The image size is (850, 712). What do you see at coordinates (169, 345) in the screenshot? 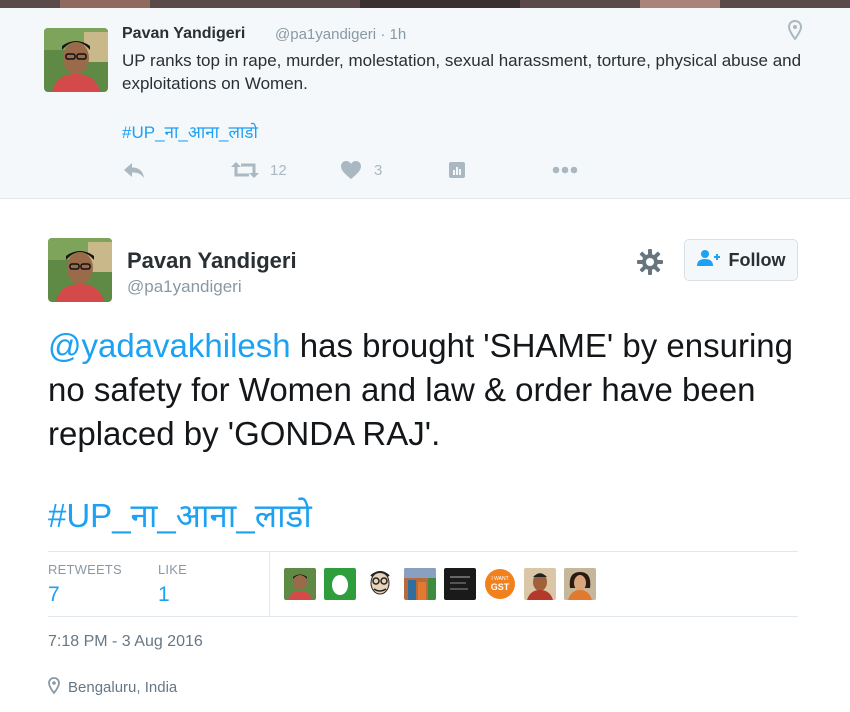
I see `mention-link: @yadavakhilesh` at bounding box center [169, 345].